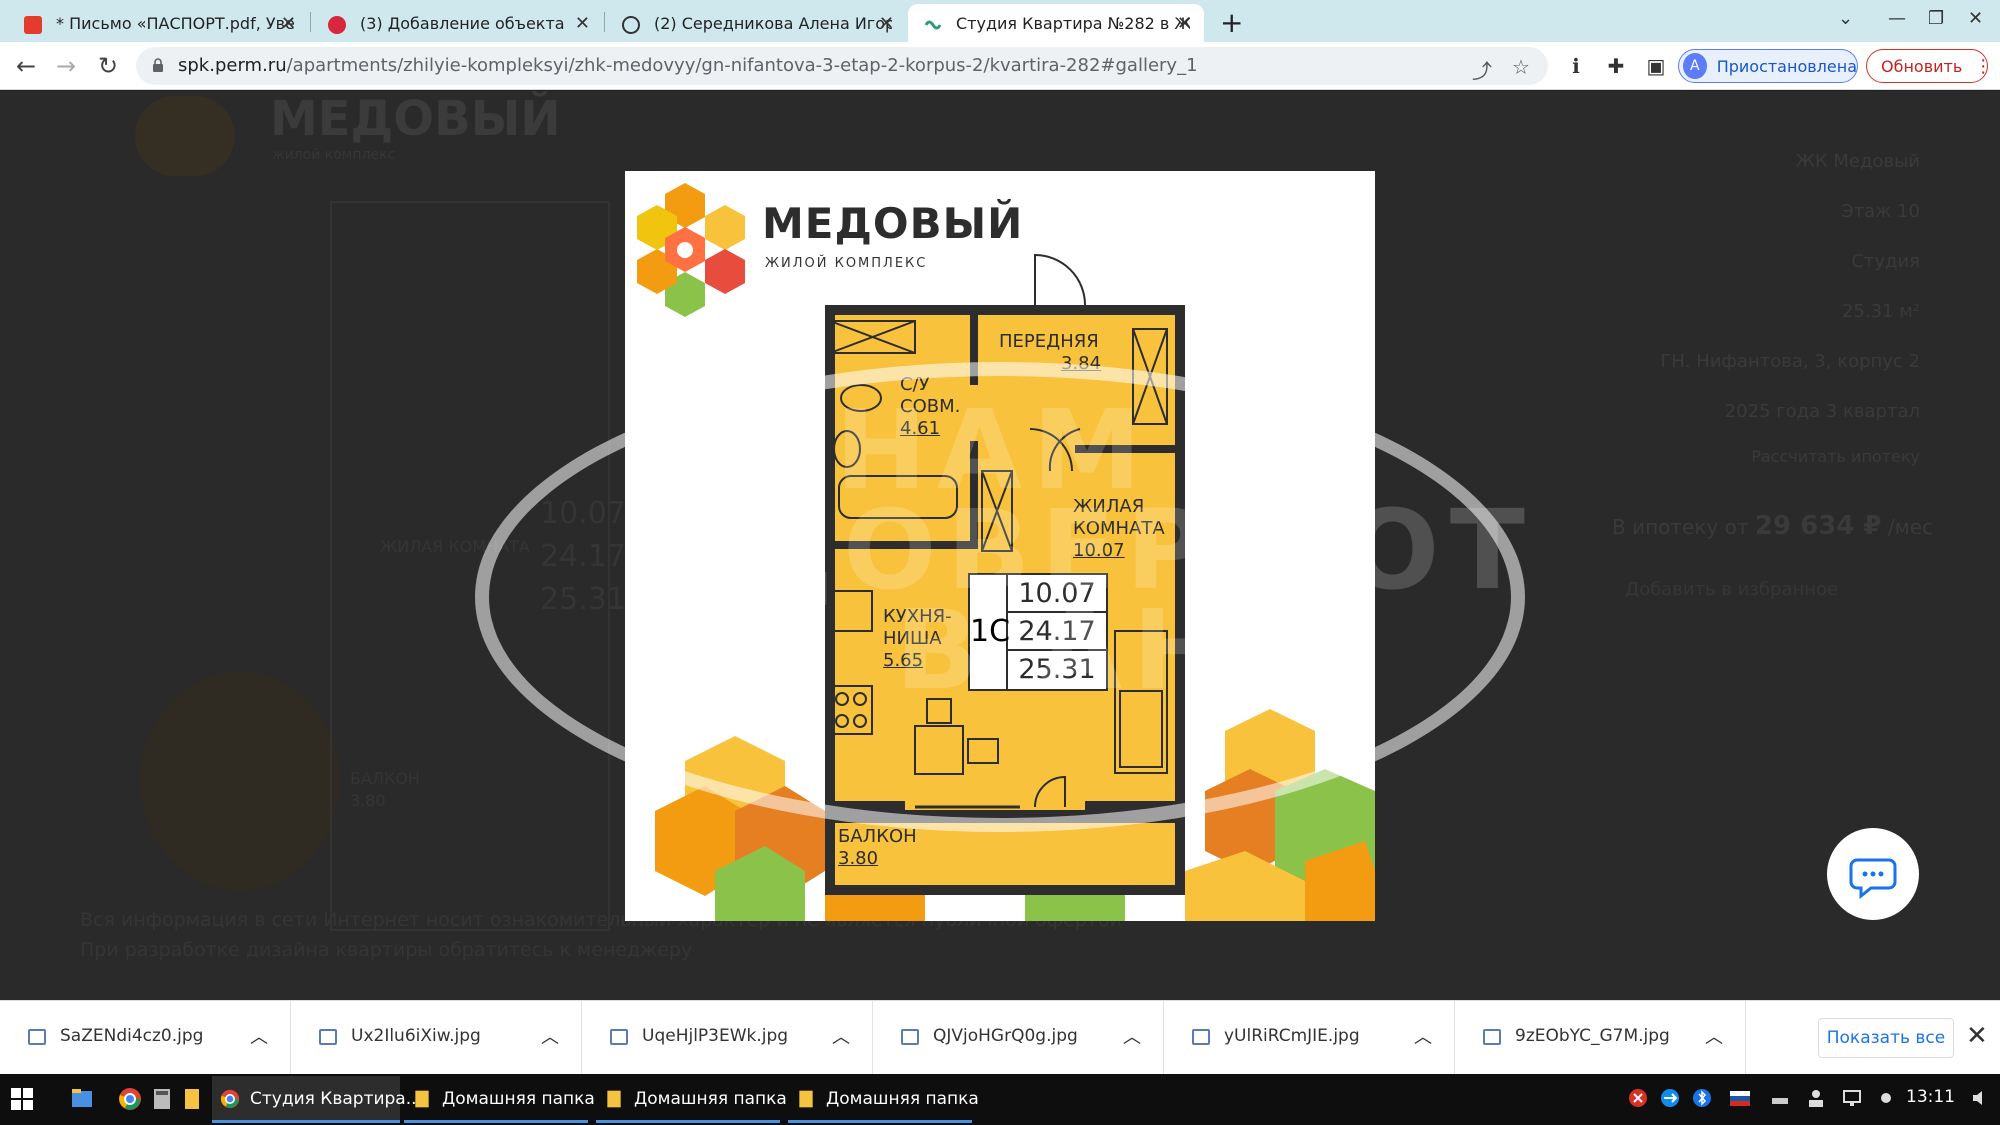  I want to click on site-icon, so click(933, 25).